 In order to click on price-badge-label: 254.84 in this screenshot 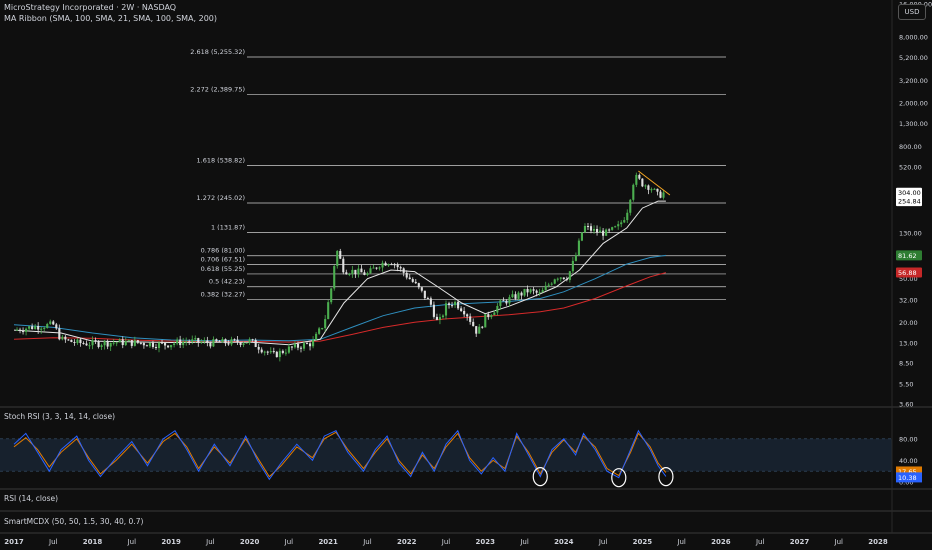, I will do `click(909, 202)`.